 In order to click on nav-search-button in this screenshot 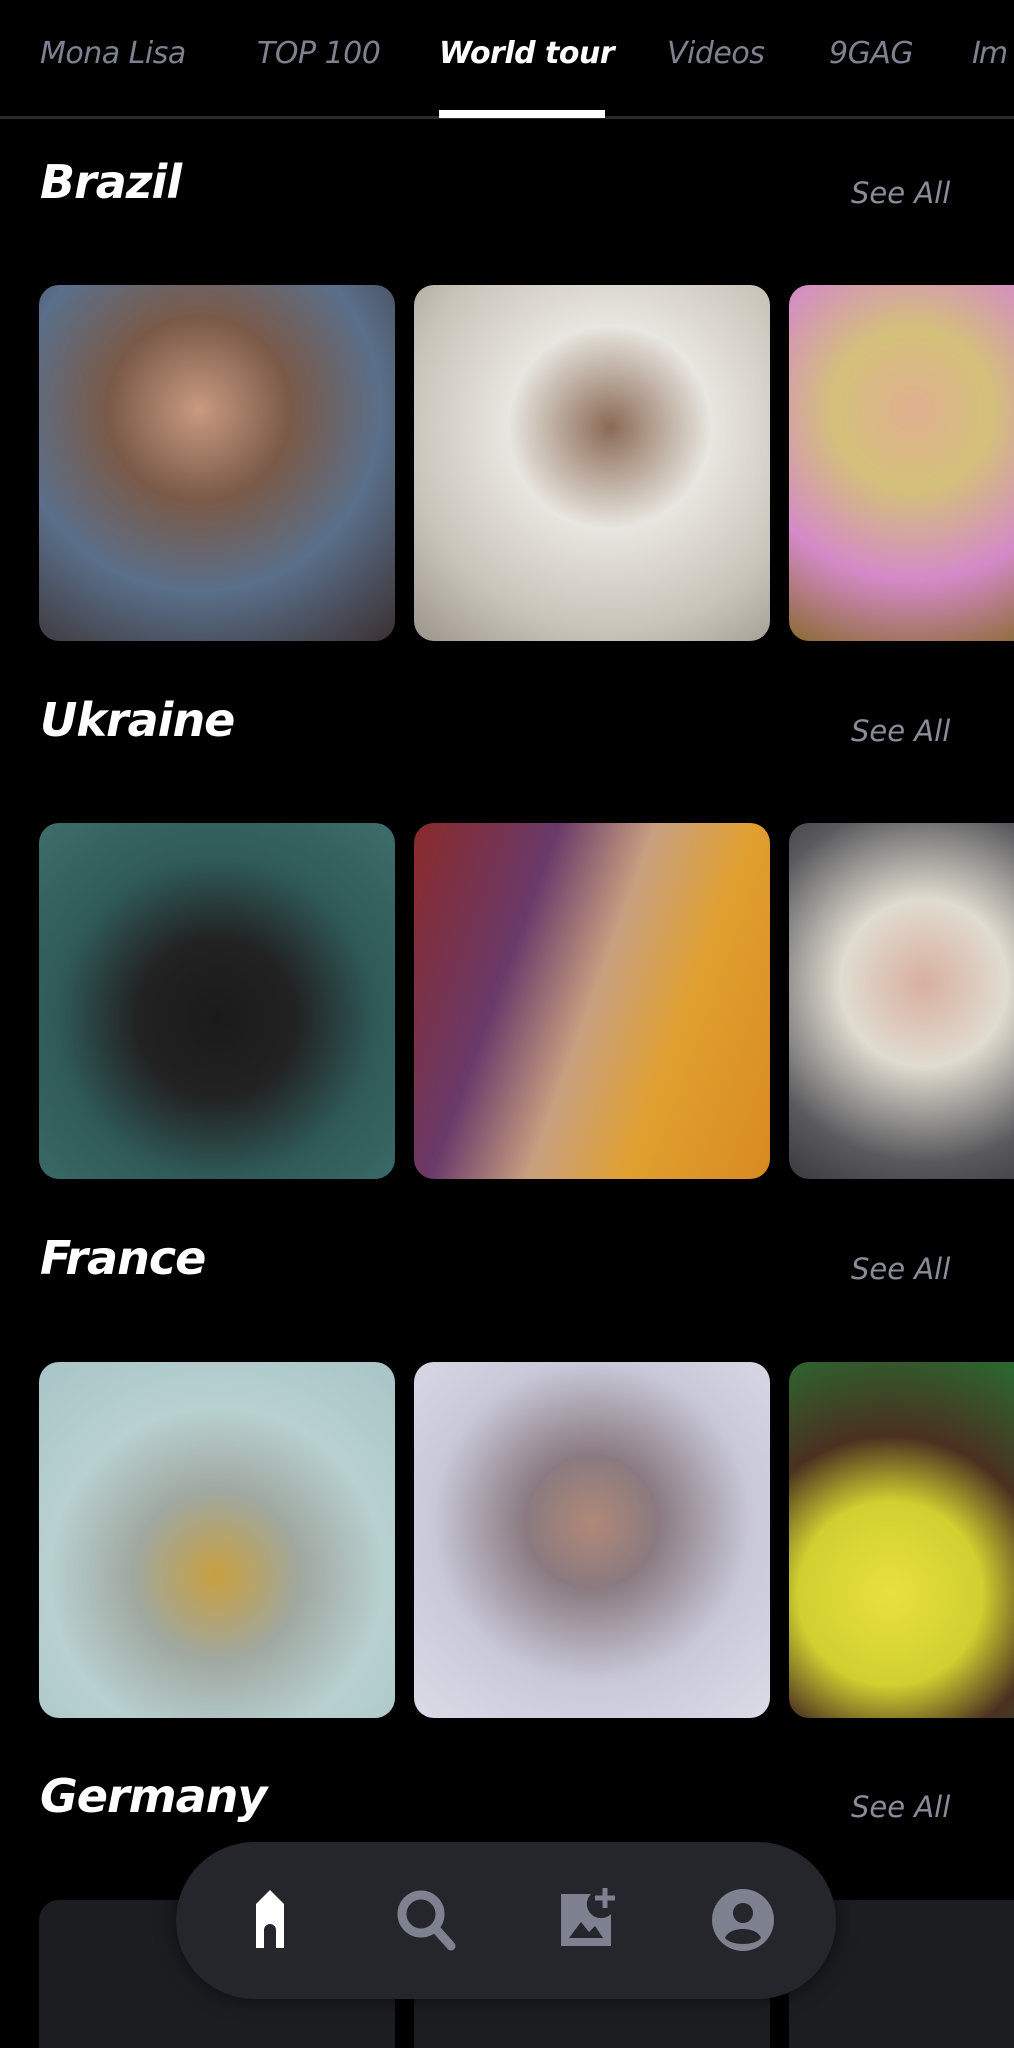, I will do `click(427, 1920)`.